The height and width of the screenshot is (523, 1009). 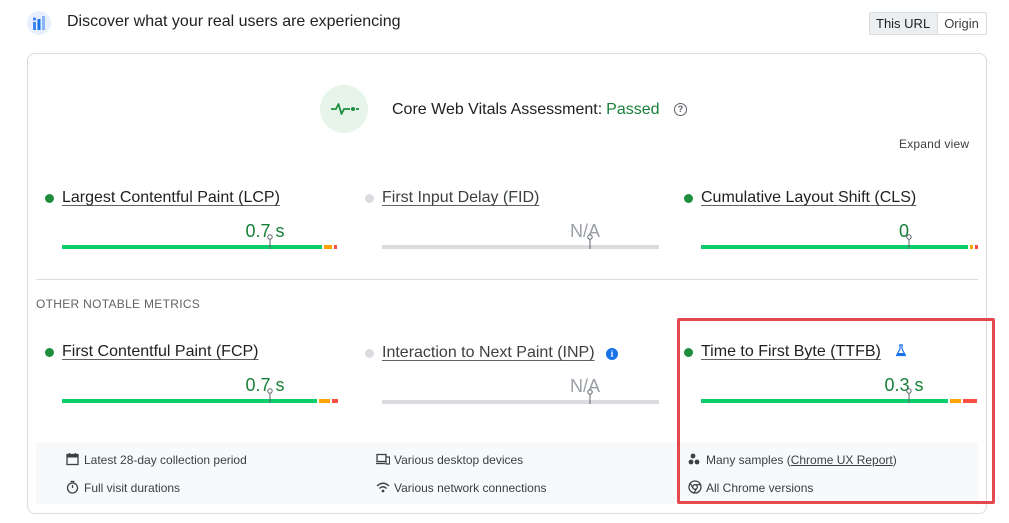 I want to click on crux-logo-icon, so click(x=39, y=23).